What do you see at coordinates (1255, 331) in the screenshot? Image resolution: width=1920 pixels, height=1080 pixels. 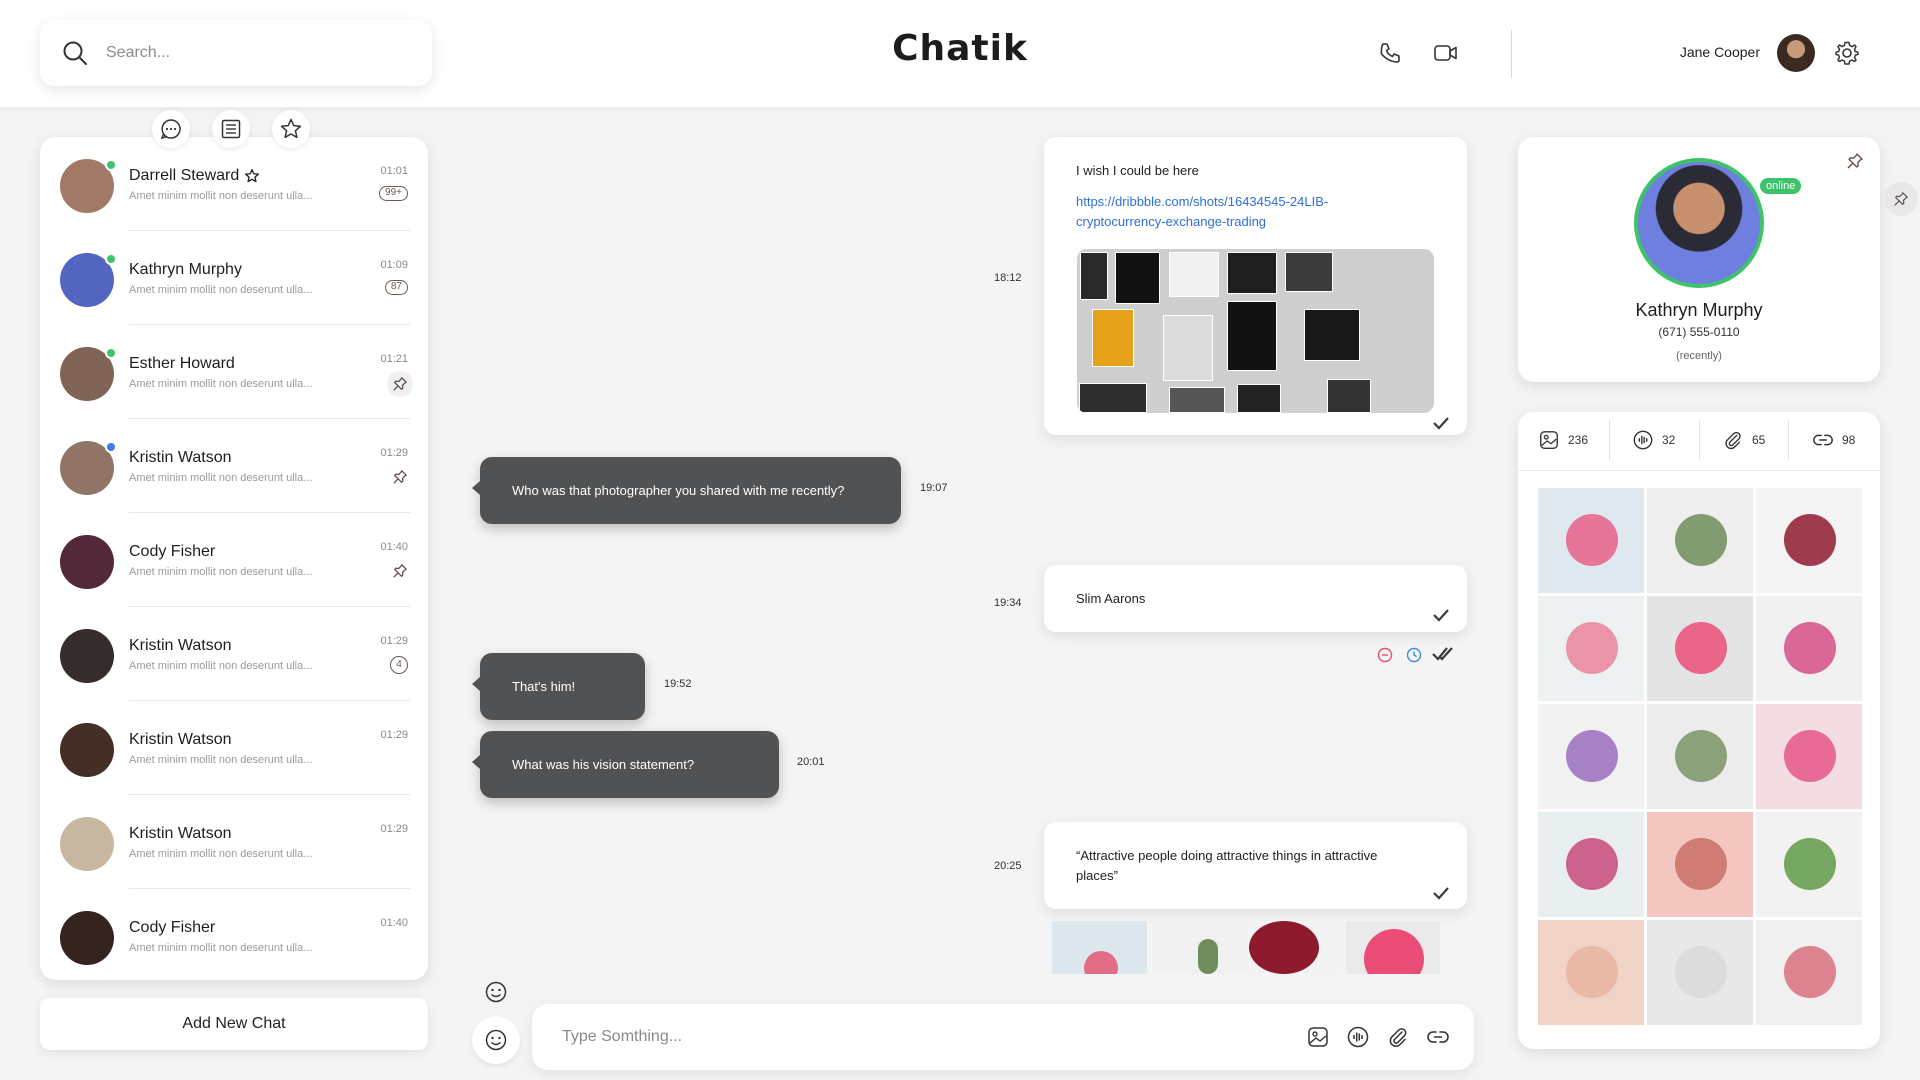 I see `shared-photo` at bounding box center [1255, 331].